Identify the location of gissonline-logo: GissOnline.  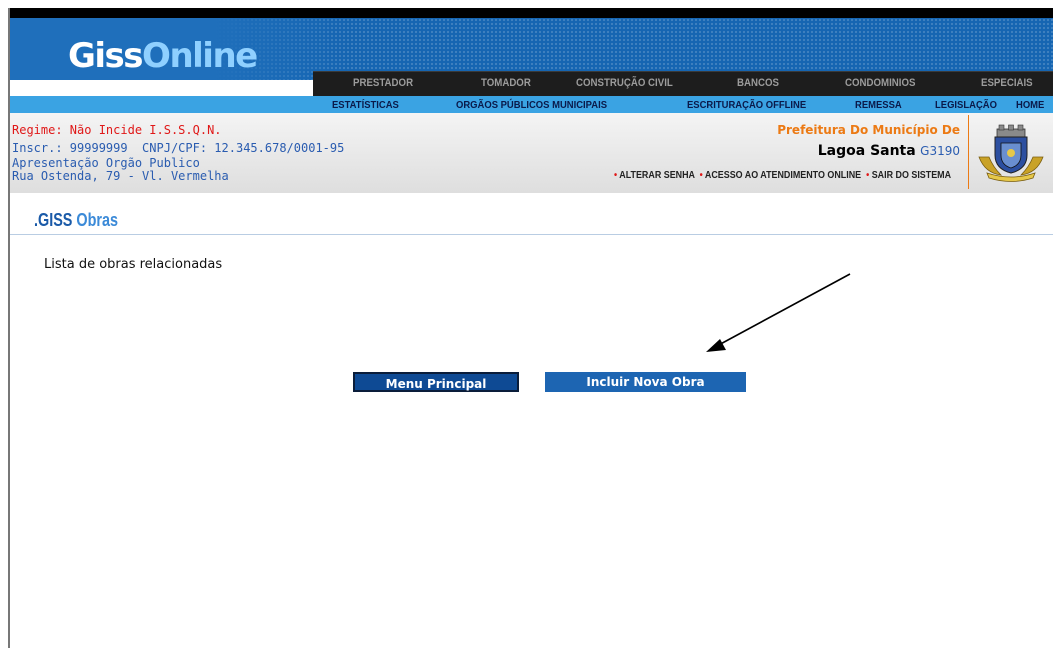
(163, 56).